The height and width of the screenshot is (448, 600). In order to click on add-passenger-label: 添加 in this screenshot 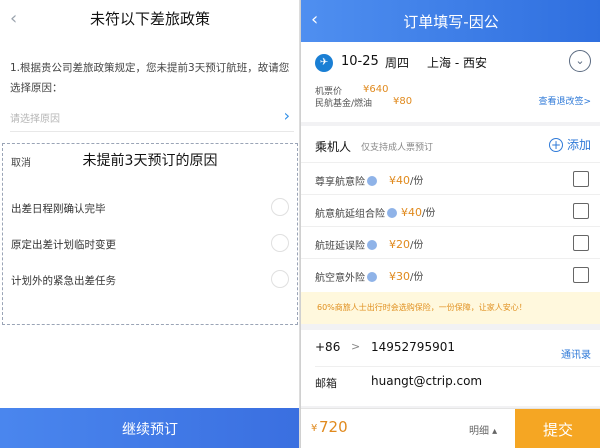, I will do `click(578, 145)`.